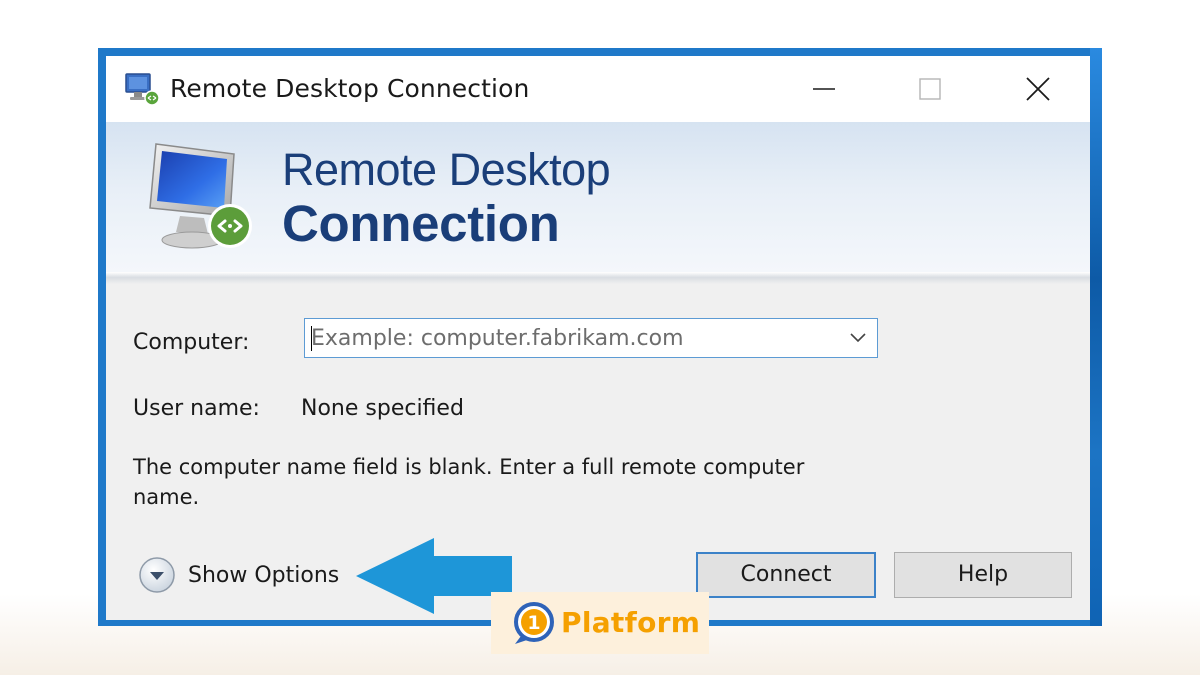  I want to click on platform-logo: 1 Platform, so click(600, 623).